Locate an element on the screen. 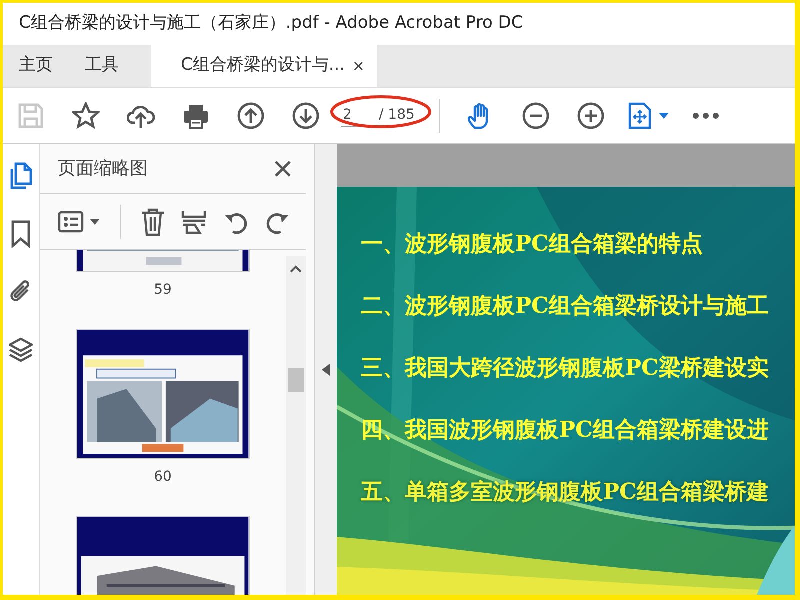 This screenshot has height=600, width=800. close-tab-button: × is located at coordinates (358, 66).